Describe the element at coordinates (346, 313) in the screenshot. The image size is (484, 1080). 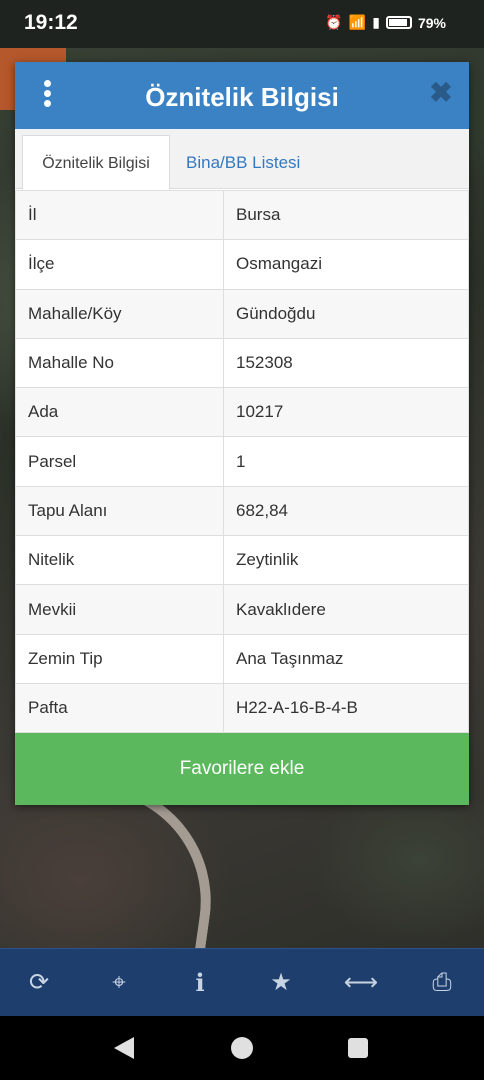
I see `row-value: Gündoğdu` at that location.